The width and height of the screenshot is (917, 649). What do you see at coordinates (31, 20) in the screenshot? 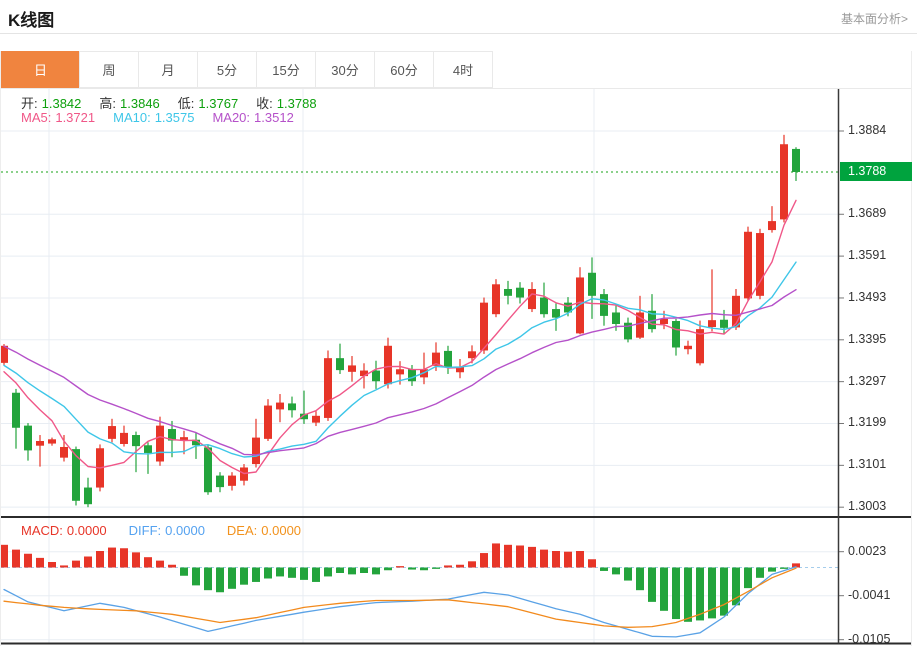
I see `page-title: K线图` at bounding box center [31, 20].